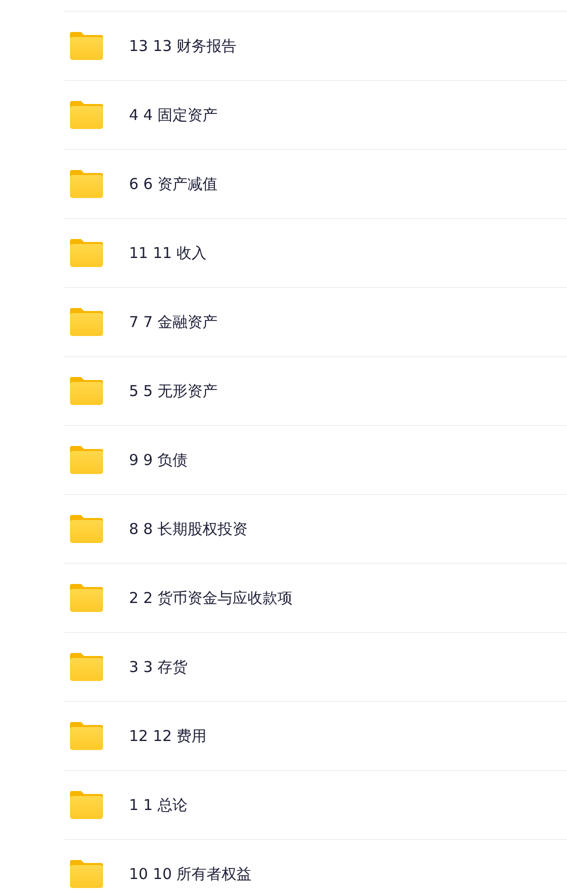  I want to click on folder-name: 12 12 费用, so click(168, 736).